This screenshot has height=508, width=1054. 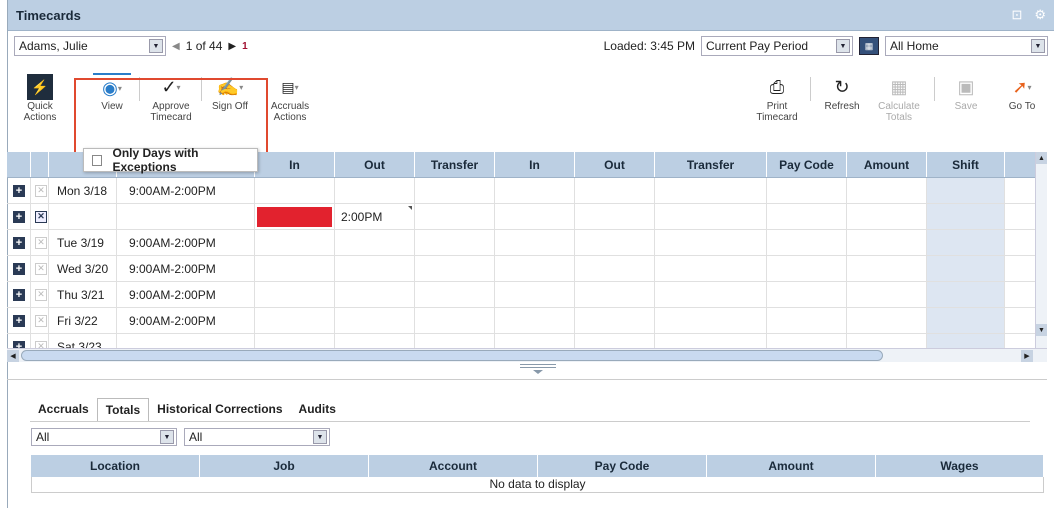 What do you see at coordinates (966, 93) in the screenshot?
I see `save-button: ▣ Save` at bounding box center [966, 93].